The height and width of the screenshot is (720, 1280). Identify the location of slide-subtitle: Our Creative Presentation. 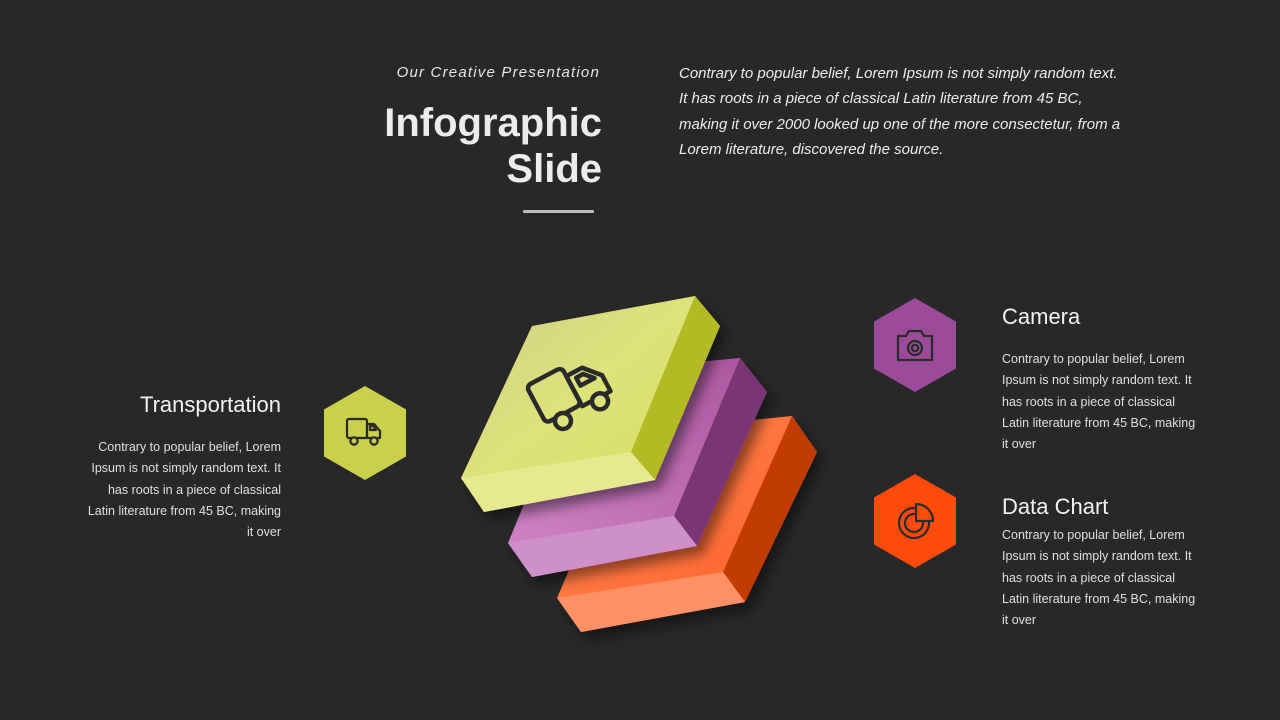
(498, 72).